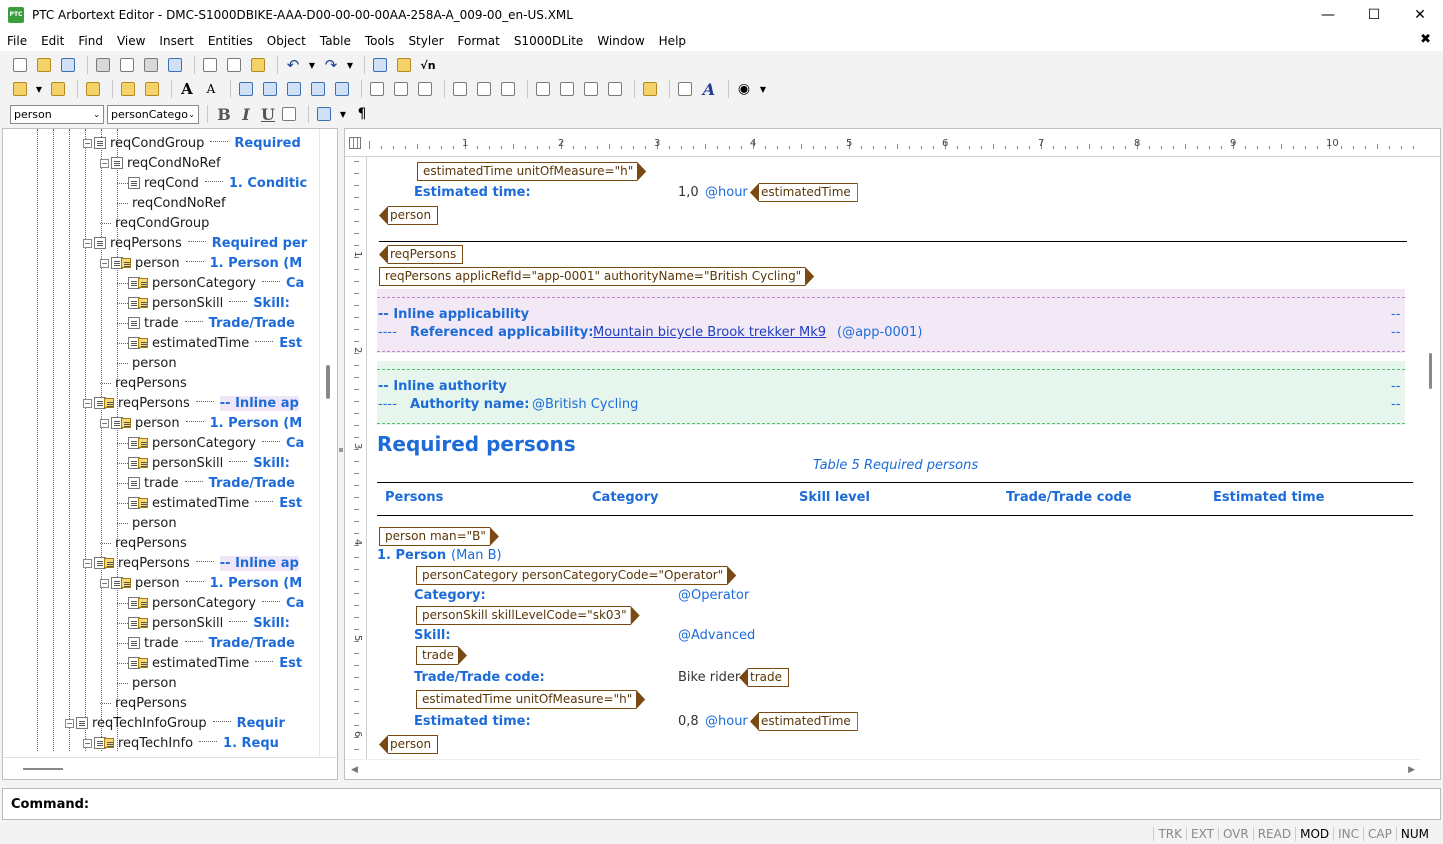  Describe the element at coordinates (20, 65) in the screenshot. I see `new-document-icon` at that location.